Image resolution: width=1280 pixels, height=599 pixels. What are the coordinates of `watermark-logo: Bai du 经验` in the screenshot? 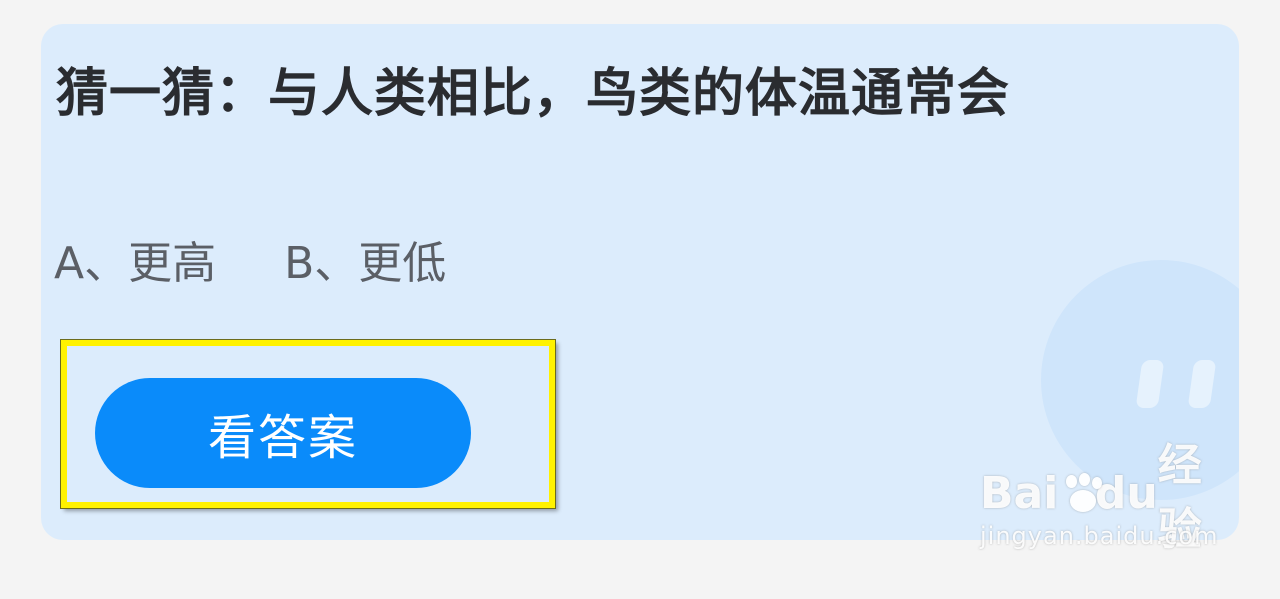 It's located at (1100, 497).